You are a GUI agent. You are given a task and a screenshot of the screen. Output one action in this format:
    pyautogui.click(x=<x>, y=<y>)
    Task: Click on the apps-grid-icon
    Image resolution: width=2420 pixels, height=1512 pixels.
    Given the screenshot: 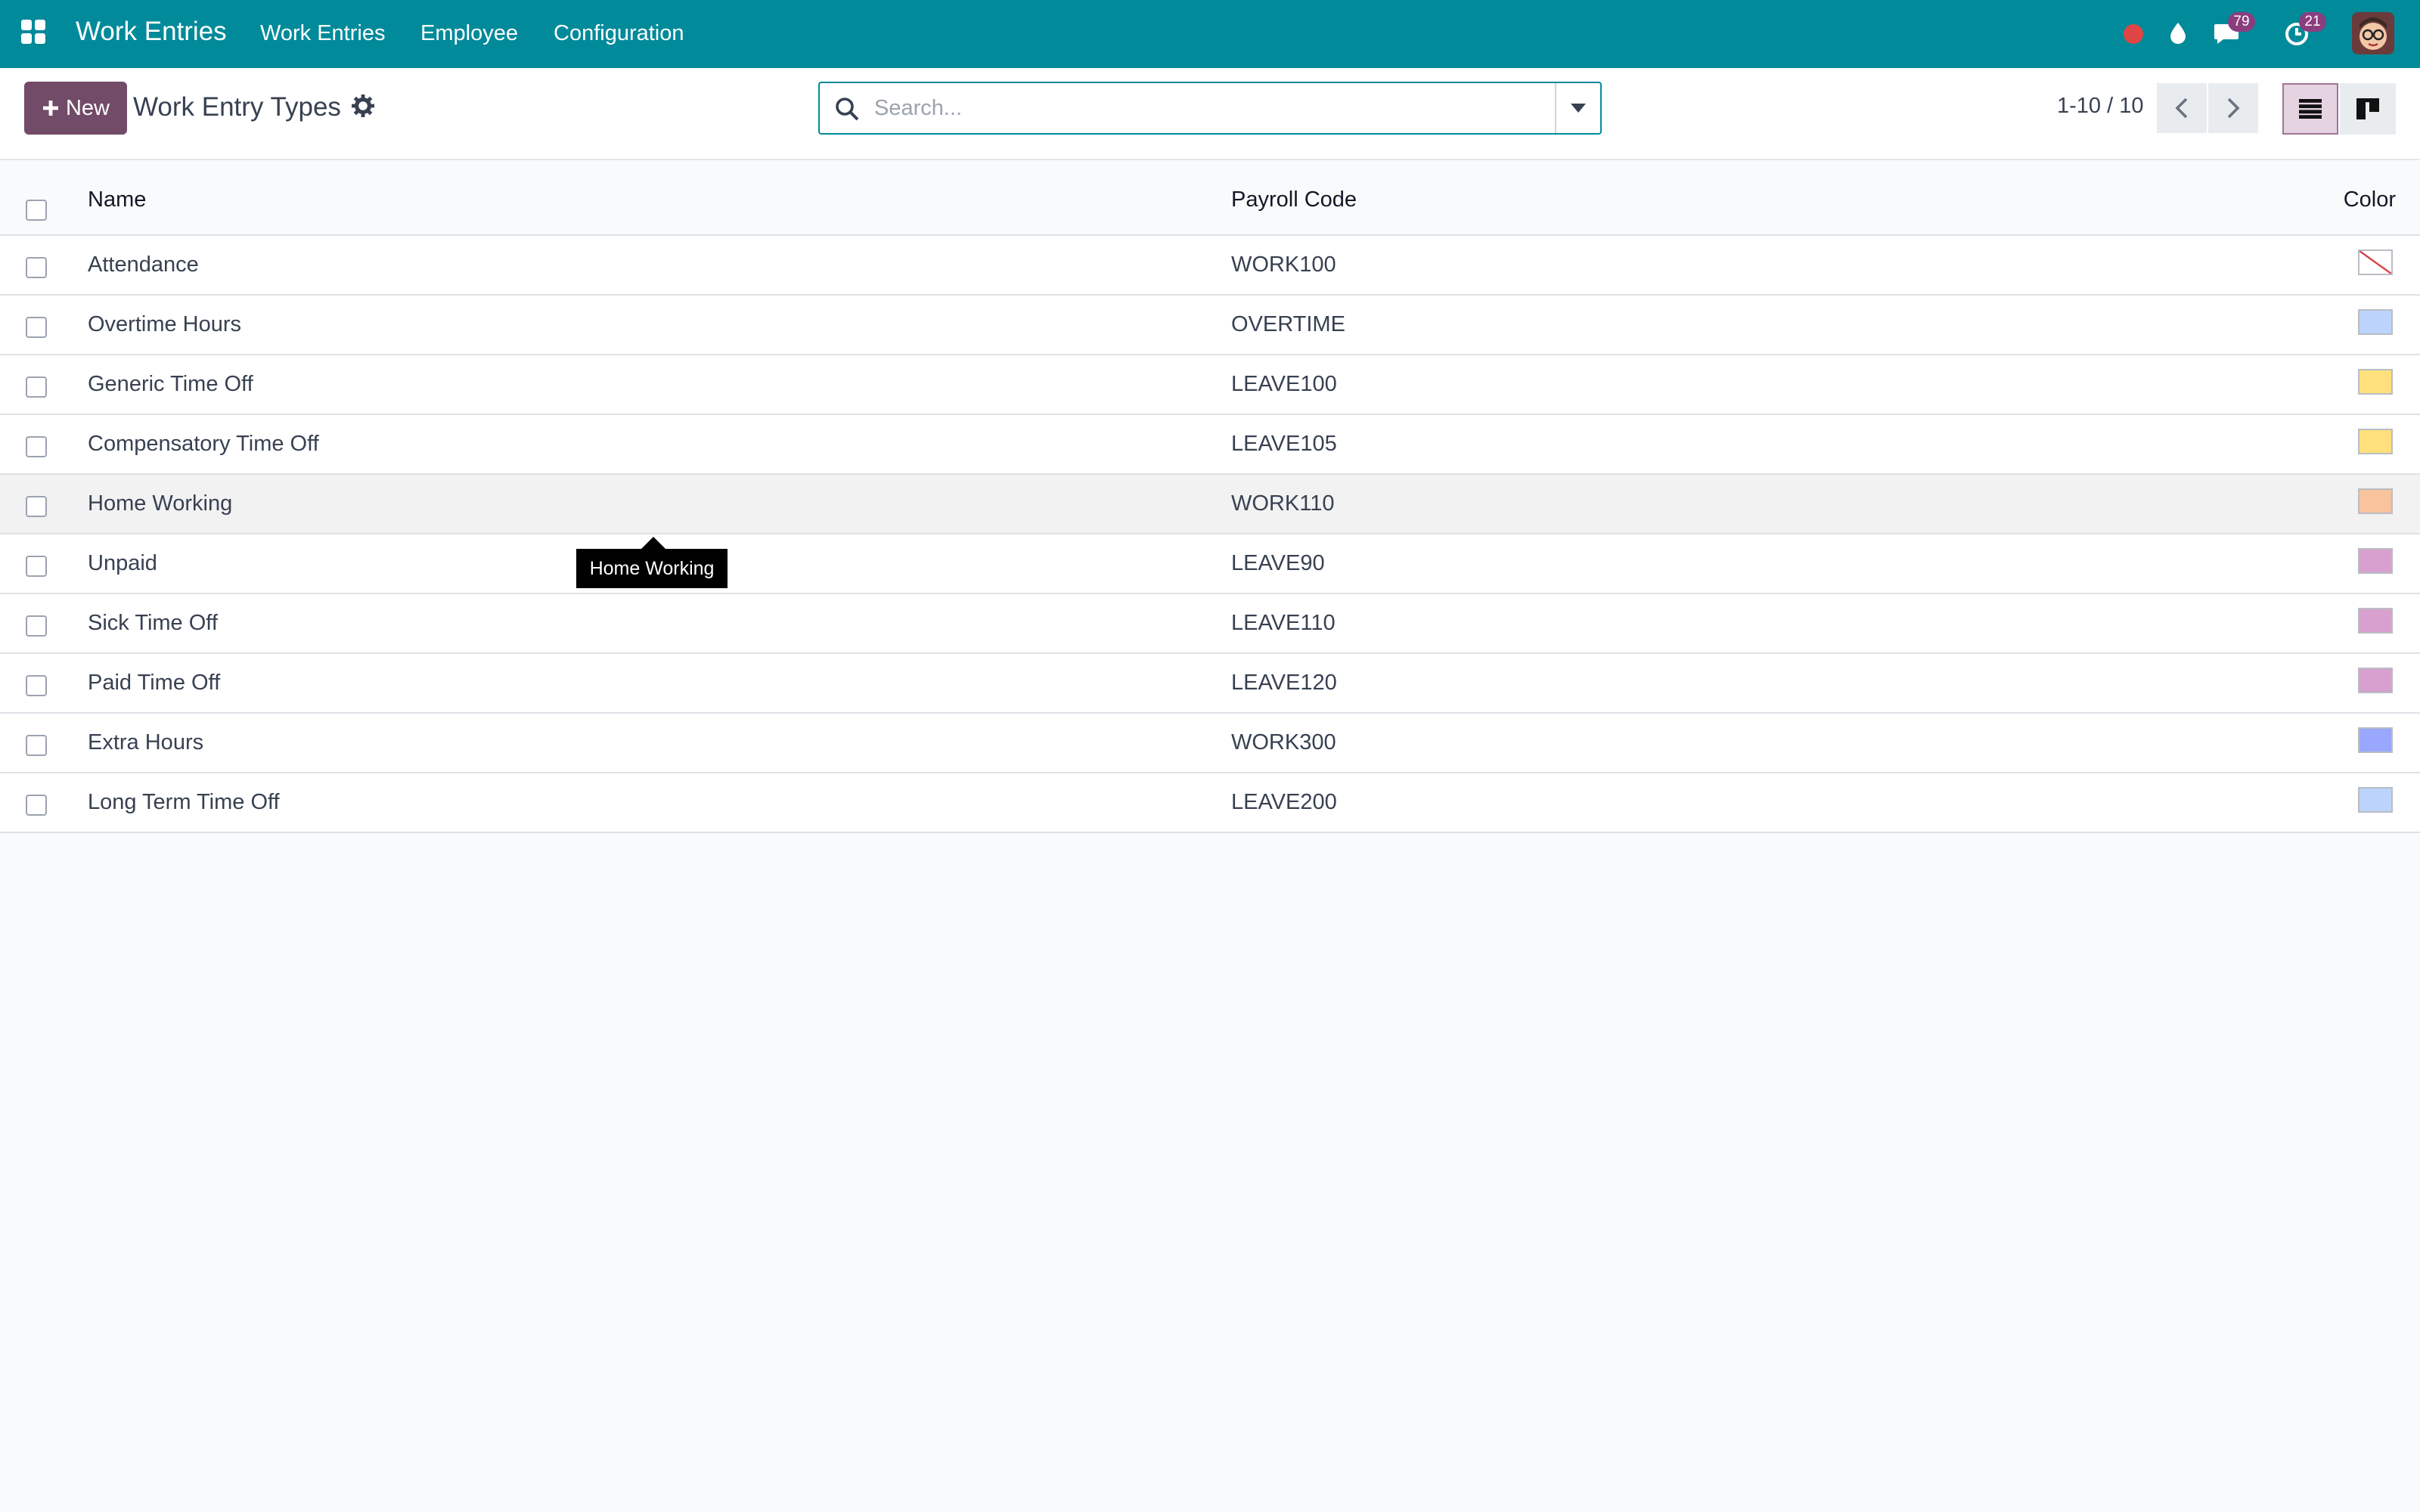 What is the action you would take?
    pyautogui.click(x=34, y=32)
    